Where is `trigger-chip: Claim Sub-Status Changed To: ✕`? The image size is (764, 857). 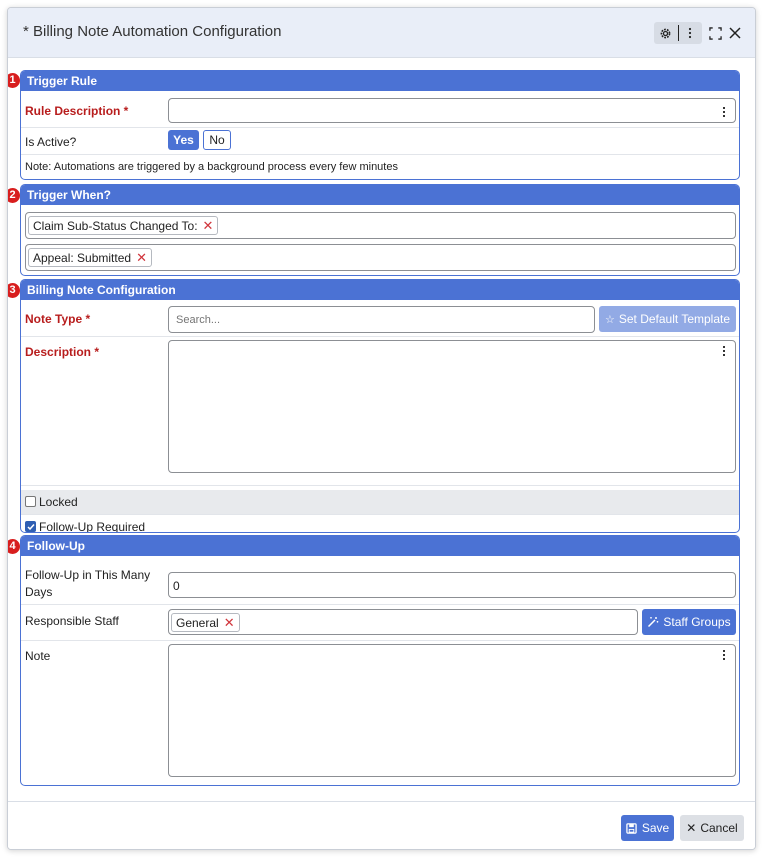
trigger-chip: Claim Sub-Status Changed To: ✕ is located at coordinates (123, 225).